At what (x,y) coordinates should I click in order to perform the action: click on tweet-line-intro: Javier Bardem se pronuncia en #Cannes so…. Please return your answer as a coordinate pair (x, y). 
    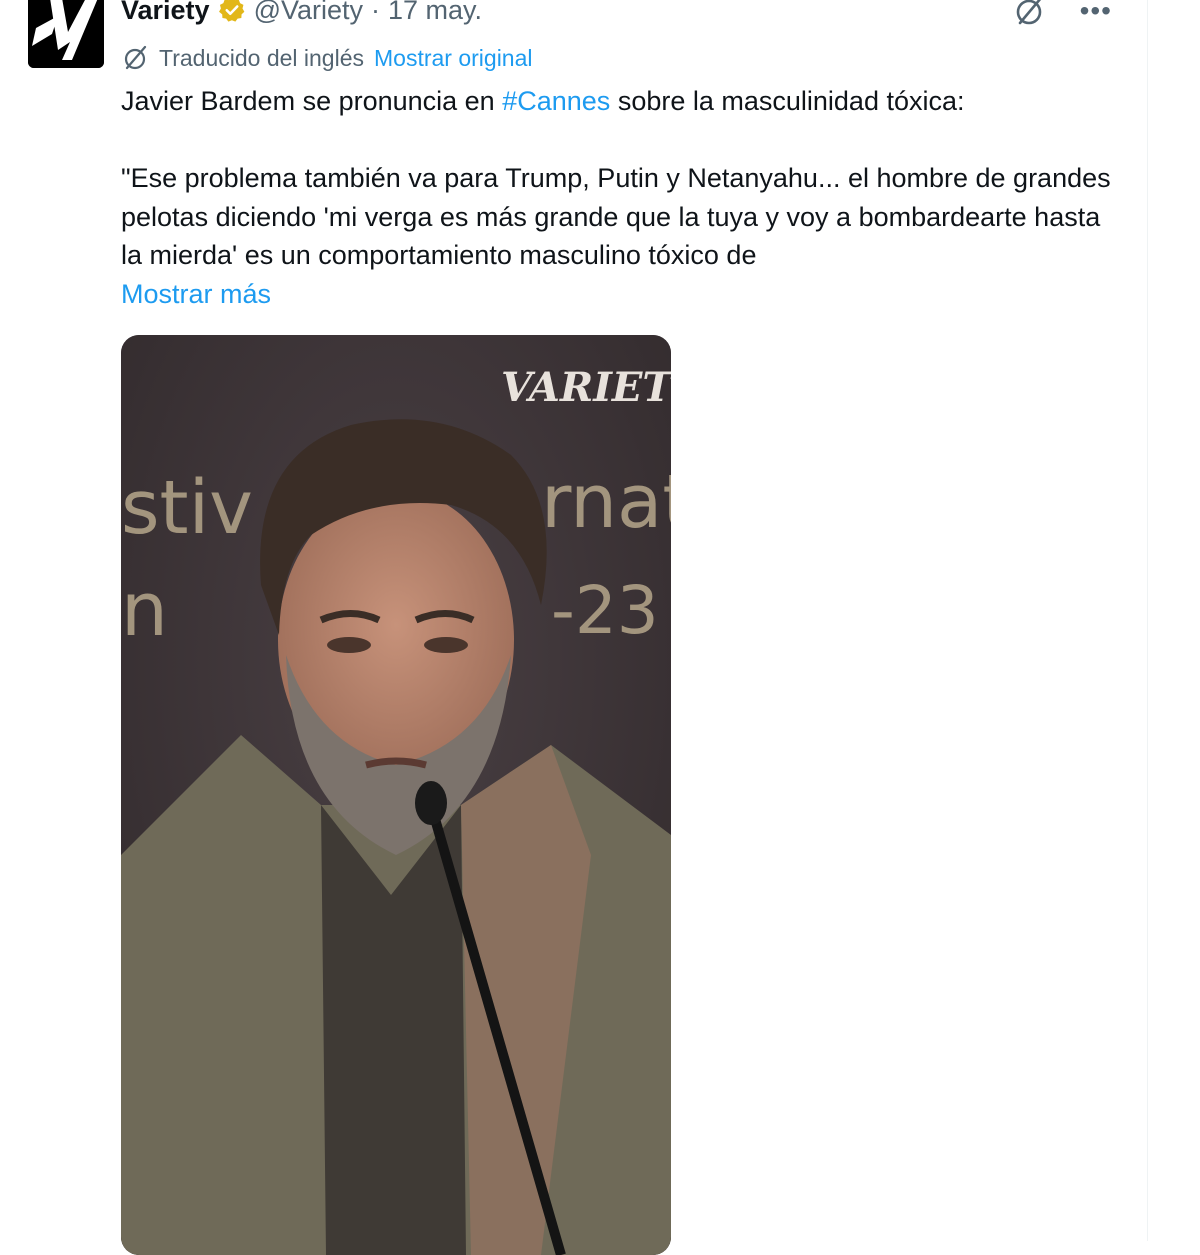
    Looking at the image, I should click on (616, 101).